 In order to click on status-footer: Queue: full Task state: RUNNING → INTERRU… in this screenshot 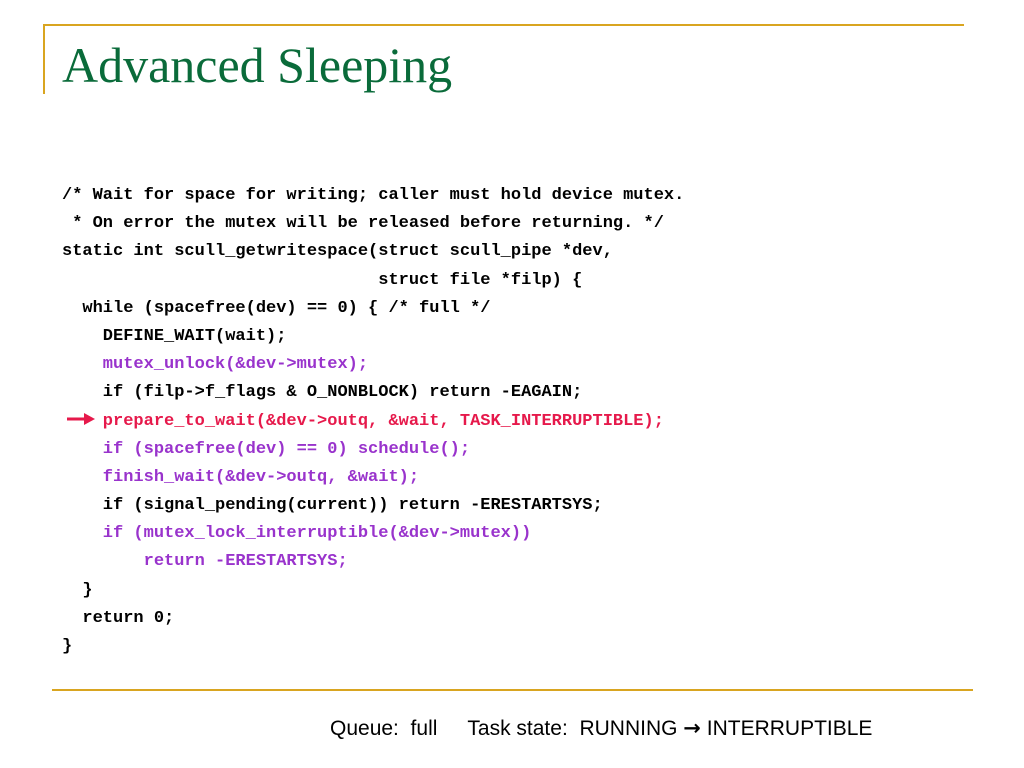, I will do `click(601, 728)`.